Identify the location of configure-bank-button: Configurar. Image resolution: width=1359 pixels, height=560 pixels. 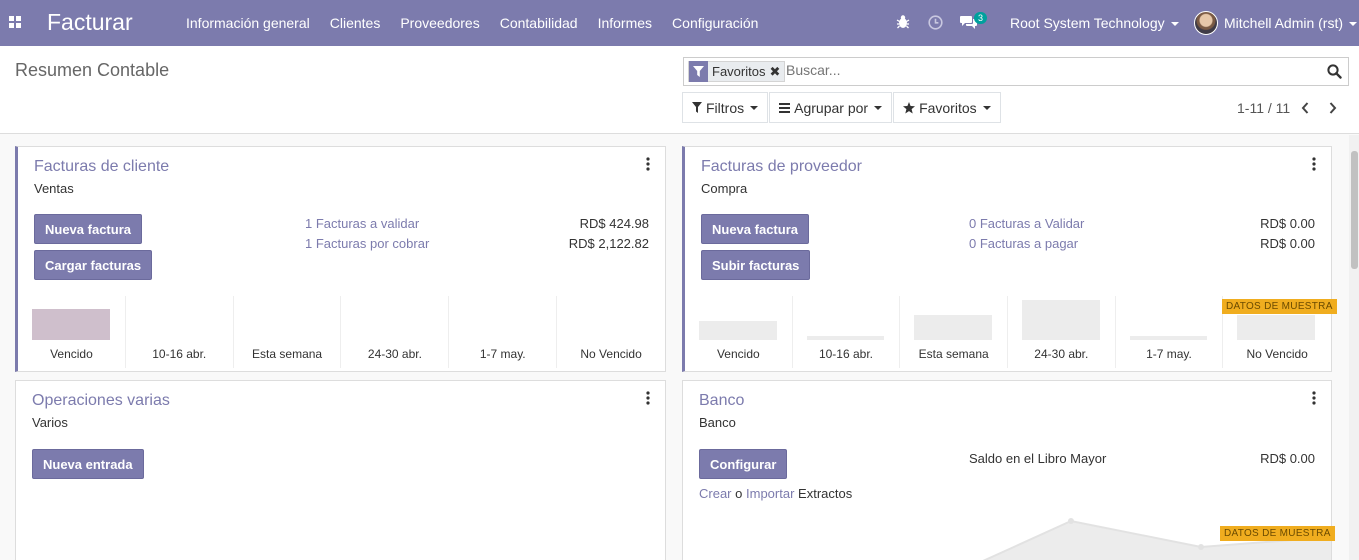
(743, 464).